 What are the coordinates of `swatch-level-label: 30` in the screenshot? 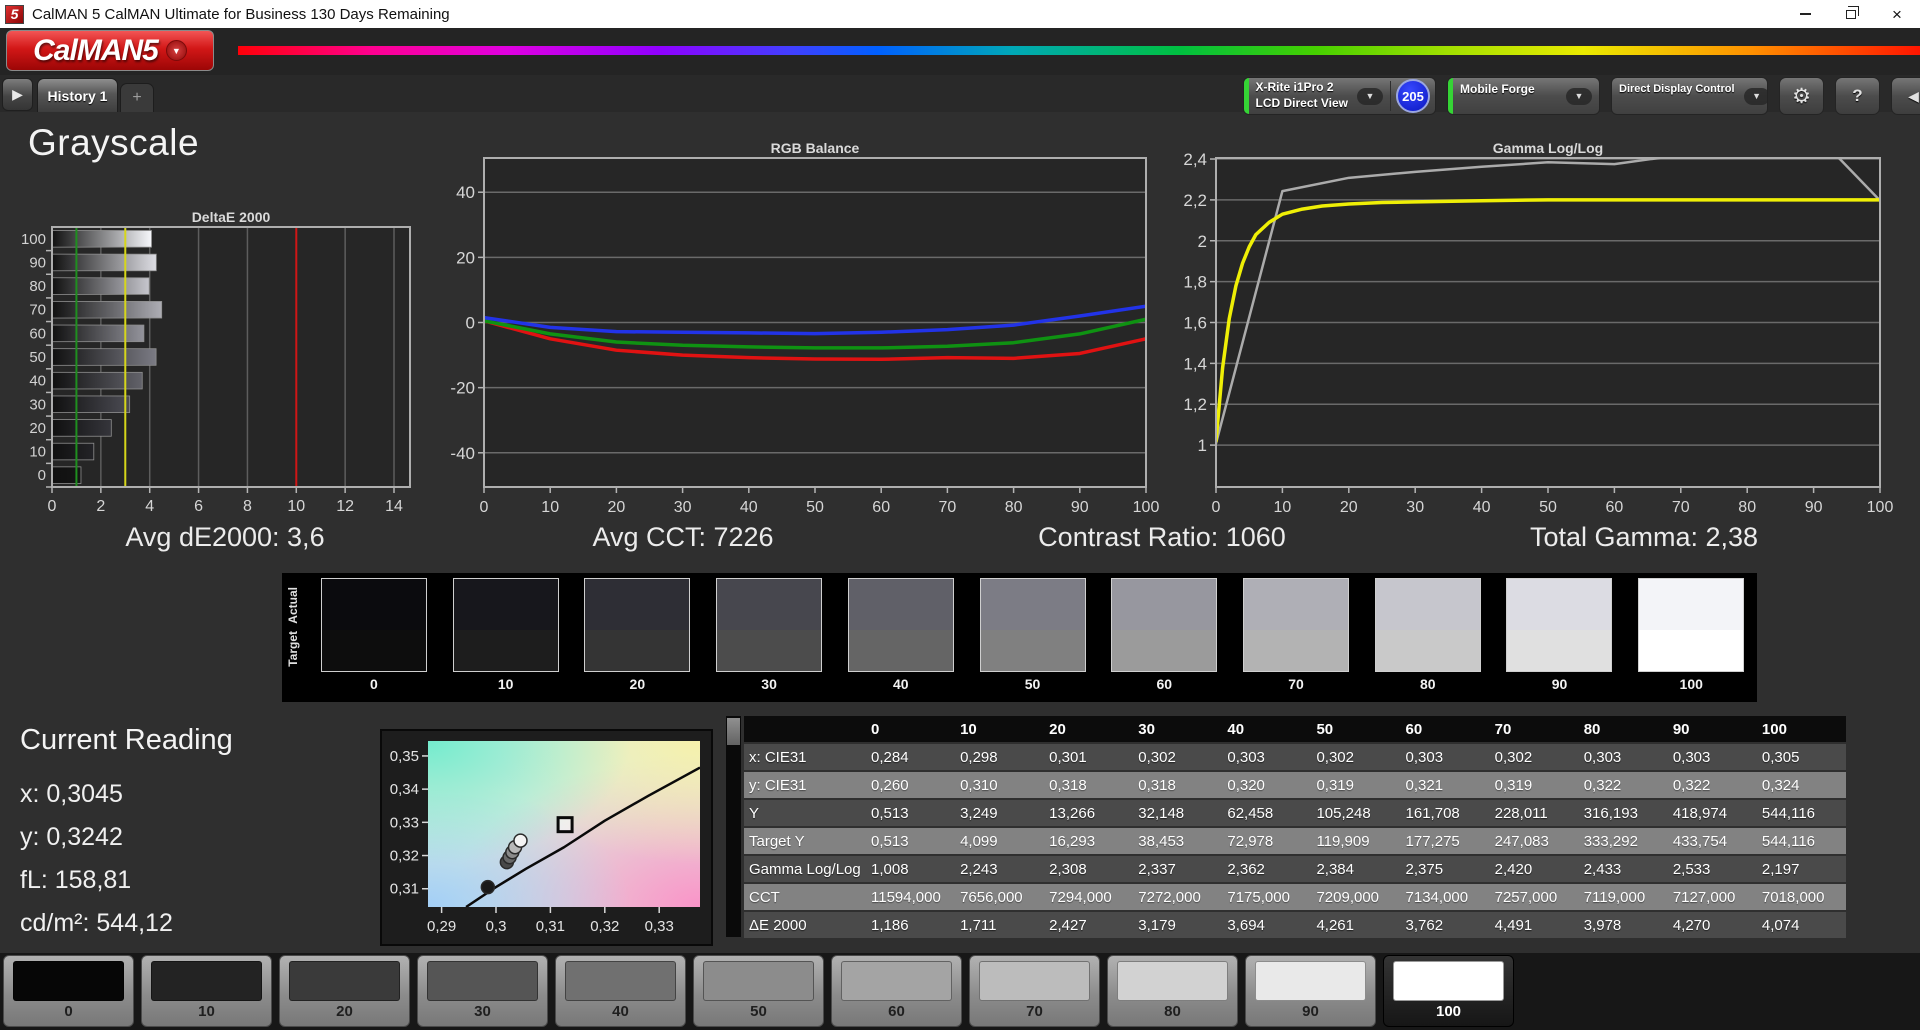 It's located at (769, 684).